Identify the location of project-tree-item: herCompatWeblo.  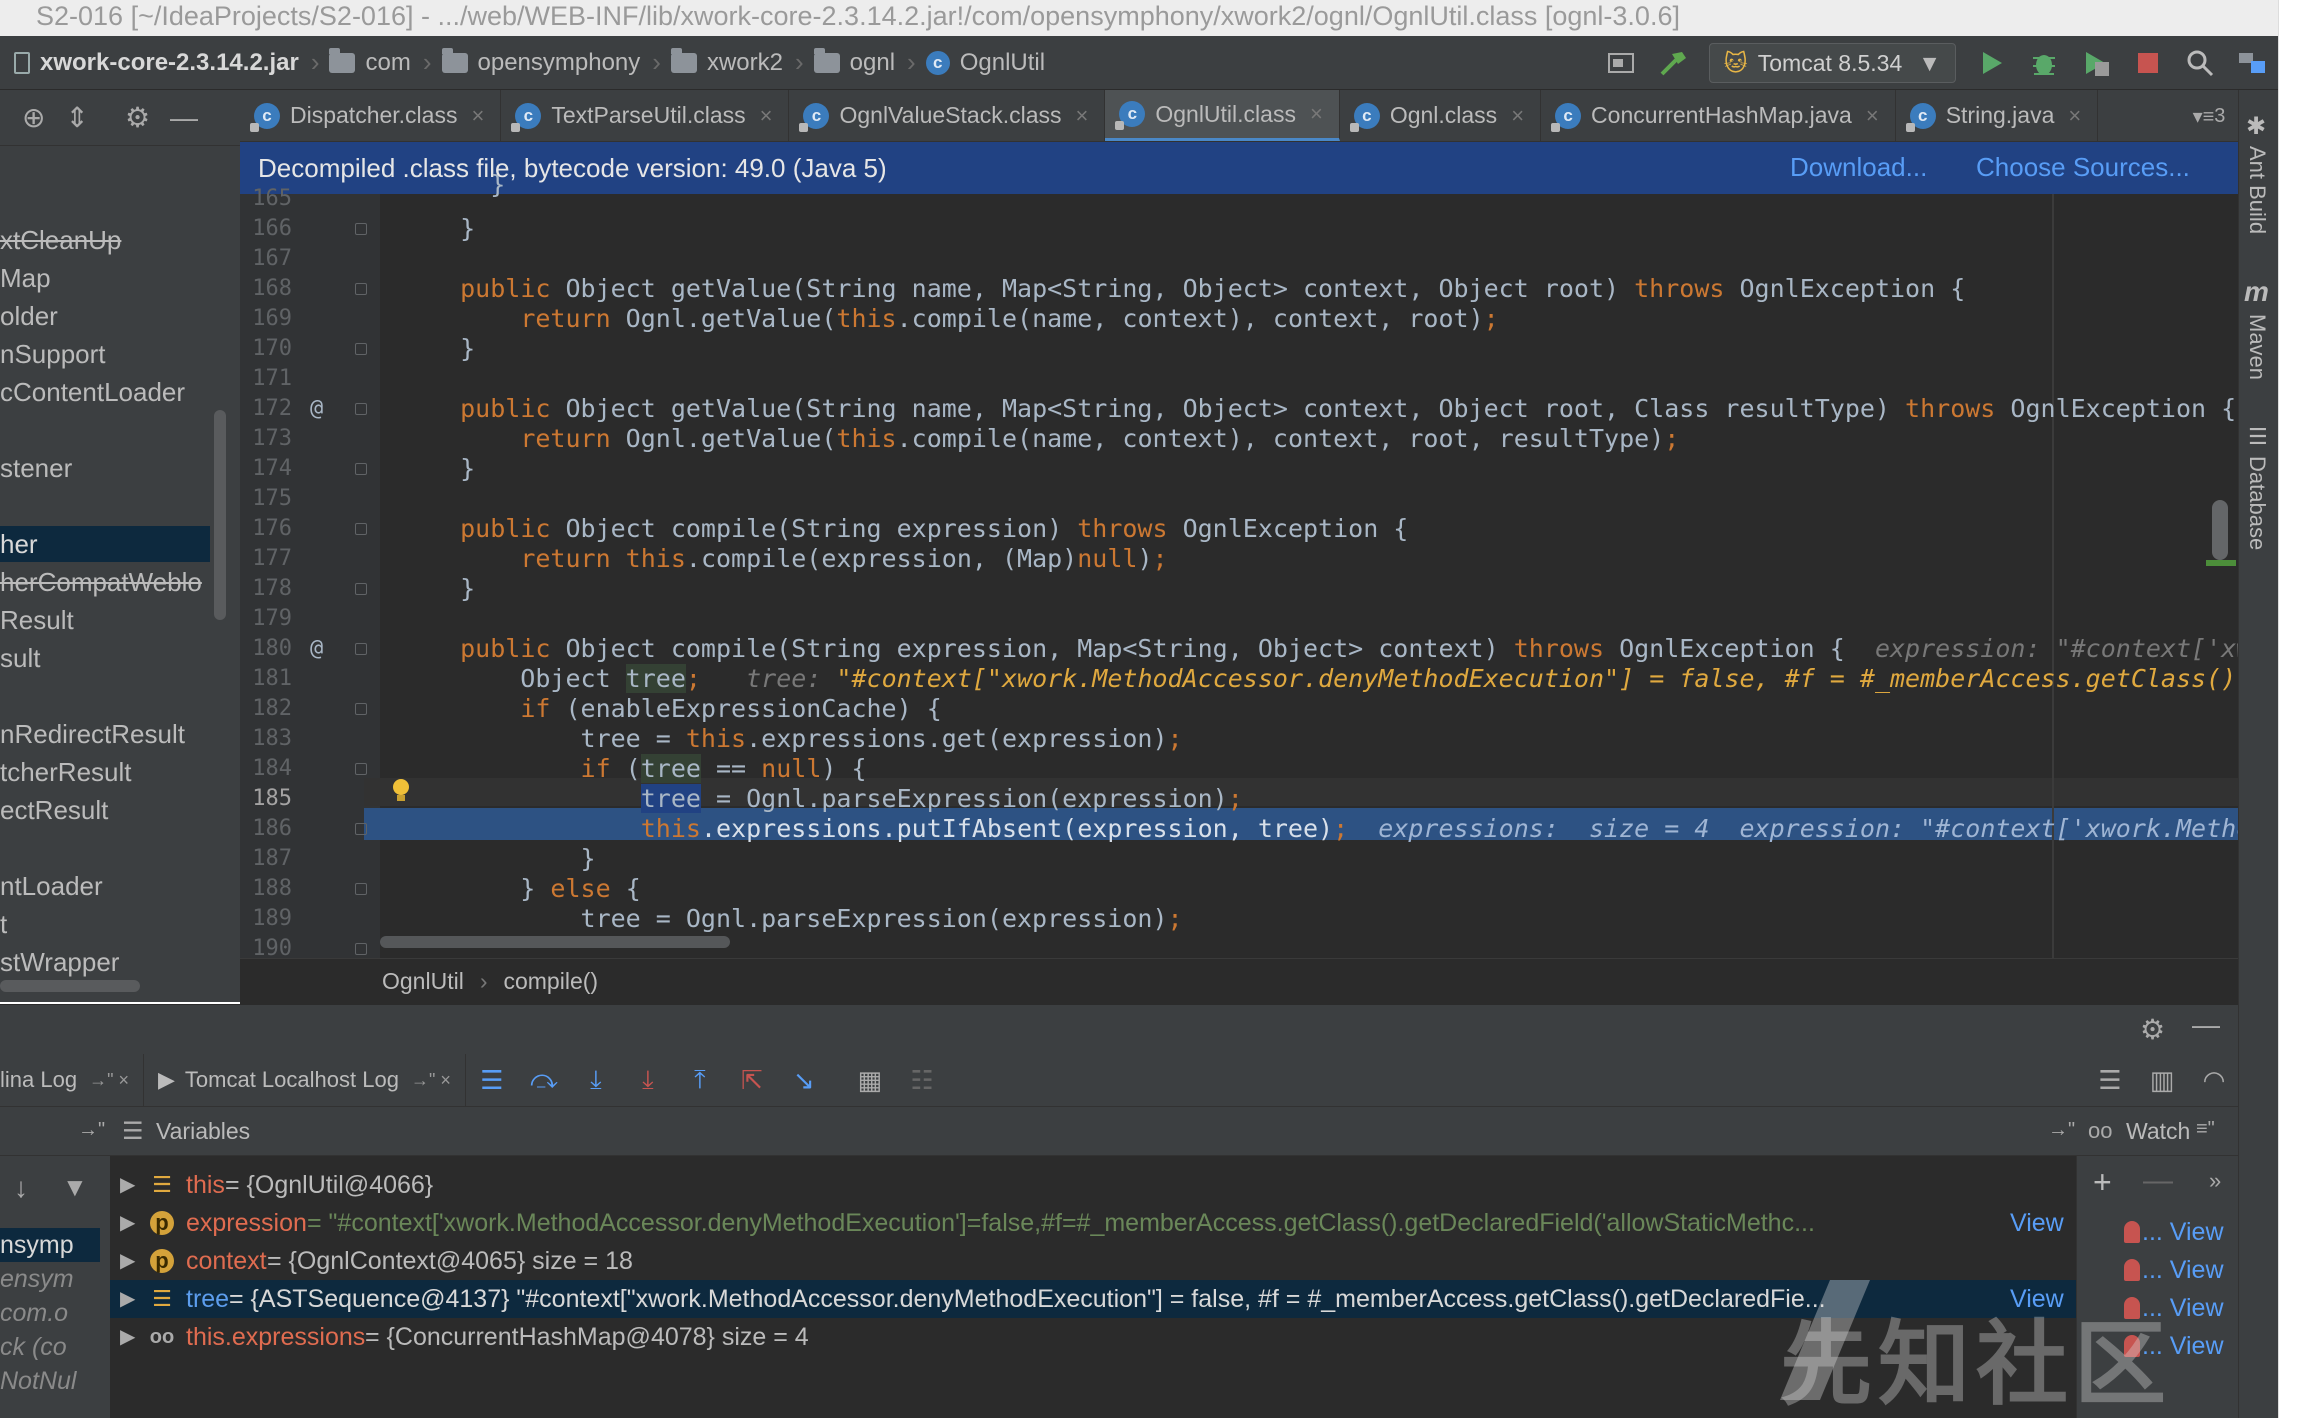
(105, 582).